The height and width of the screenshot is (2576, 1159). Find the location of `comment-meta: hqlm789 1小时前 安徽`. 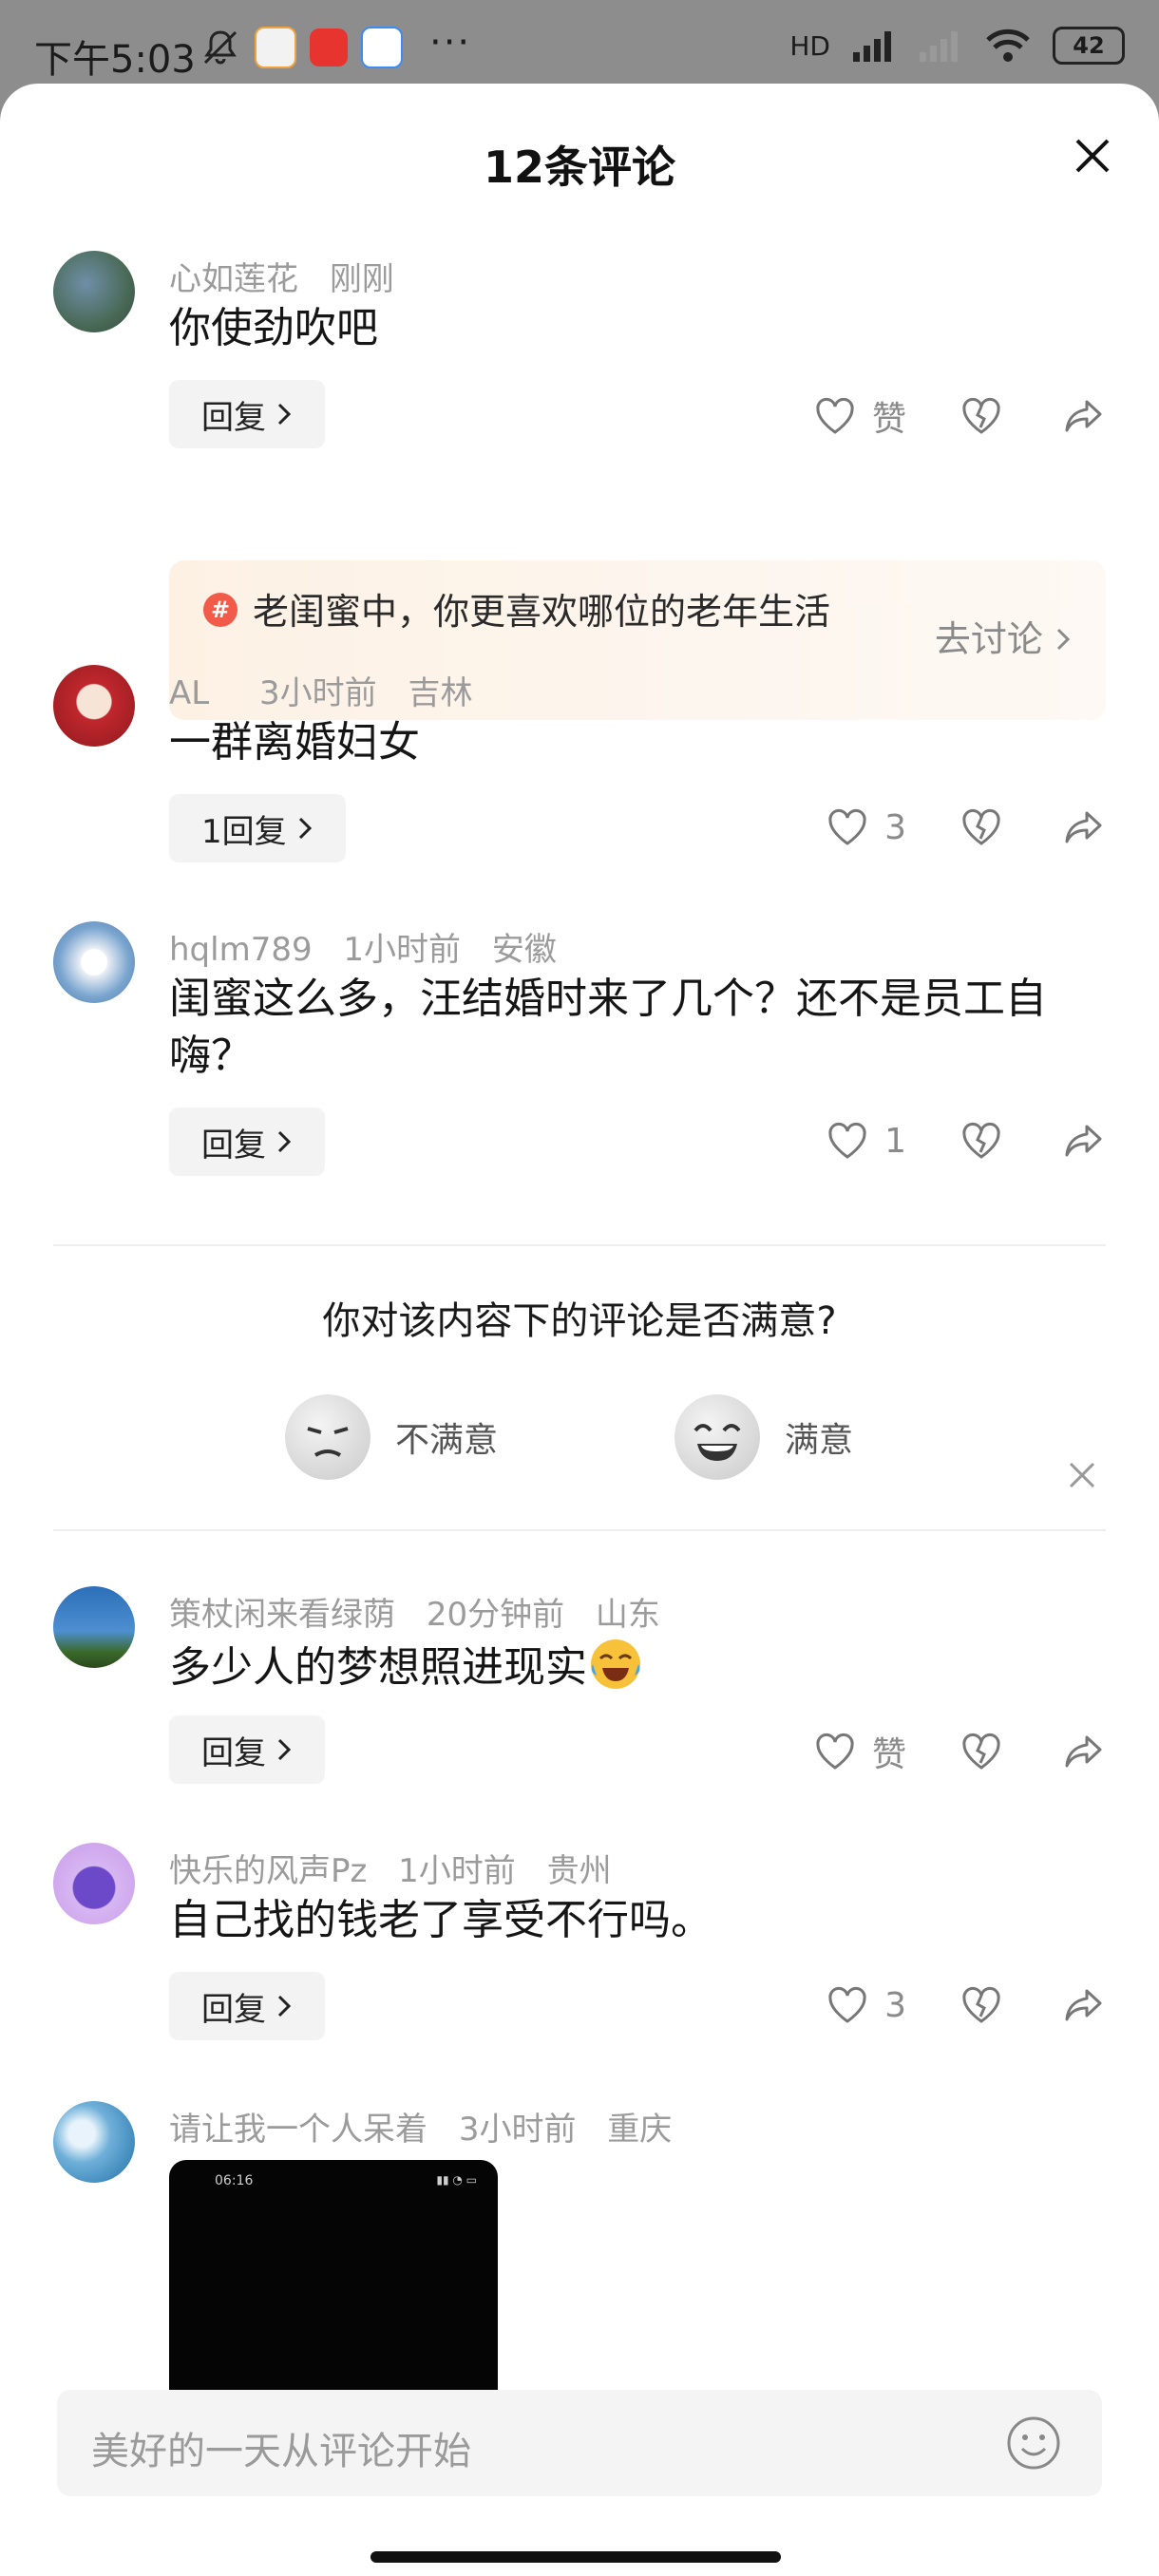

comment-meta: hqlm789 1小时前 安徽 is located at coordinates (373, 946).